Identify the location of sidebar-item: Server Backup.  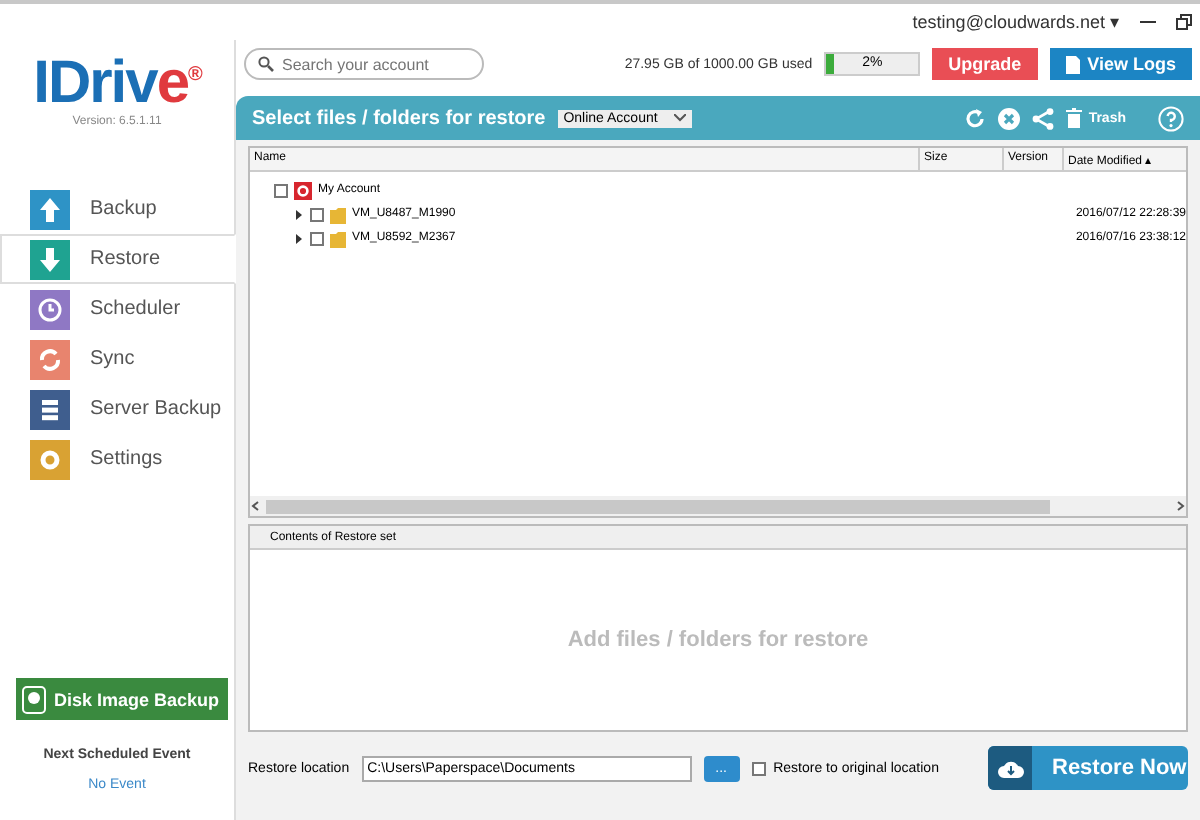
(117, 409).